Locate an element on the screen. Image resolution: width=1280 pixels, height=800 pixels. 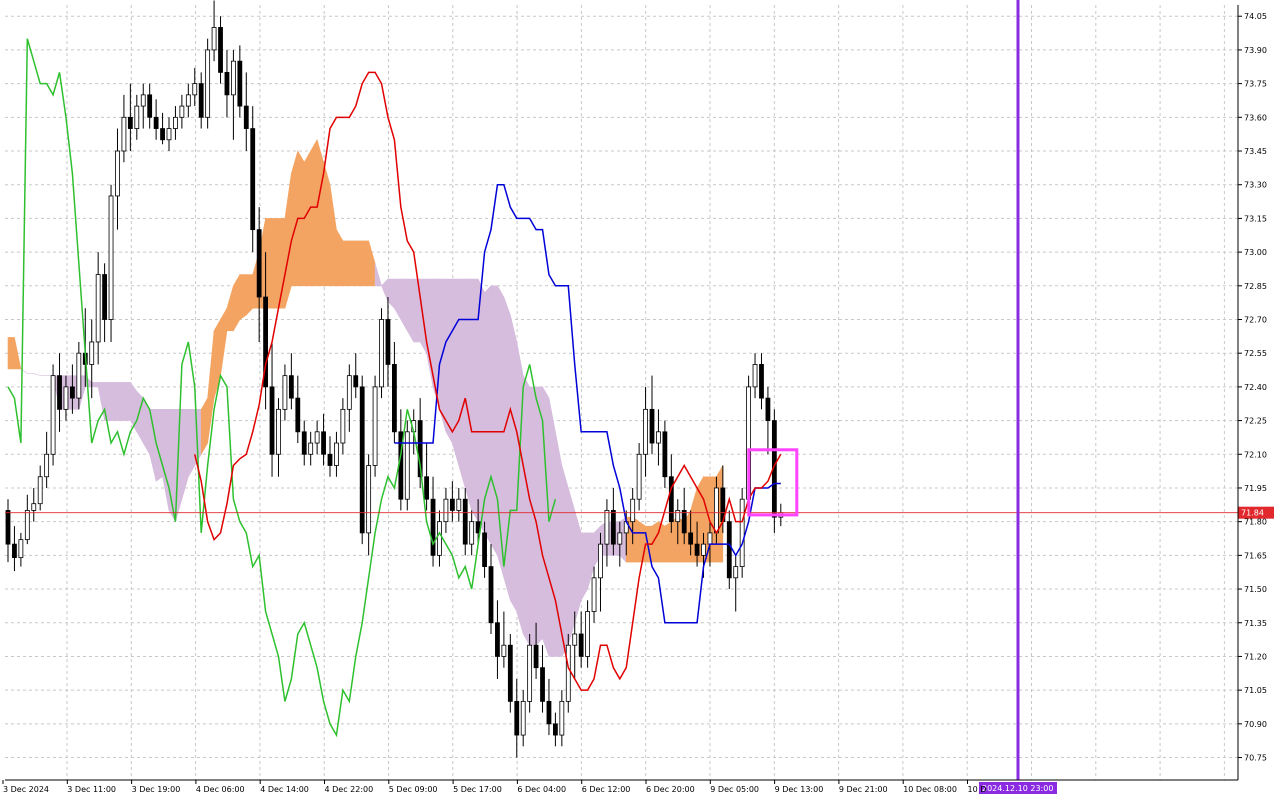
y-tick-label: 73.45 is located at coordinates (1255, 151).